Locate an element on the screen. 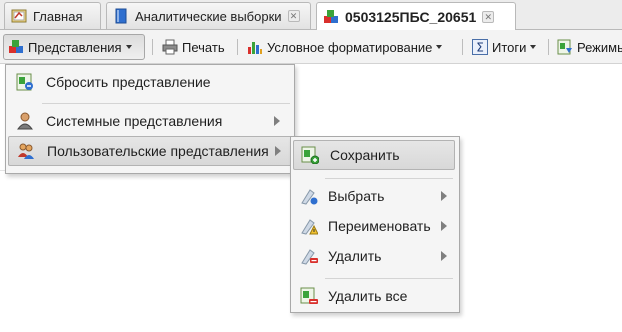 This screenshot has width=622, height=332. tab-report: 0503125ПБС_20651 ✕ is located at coordinates (416, 16).